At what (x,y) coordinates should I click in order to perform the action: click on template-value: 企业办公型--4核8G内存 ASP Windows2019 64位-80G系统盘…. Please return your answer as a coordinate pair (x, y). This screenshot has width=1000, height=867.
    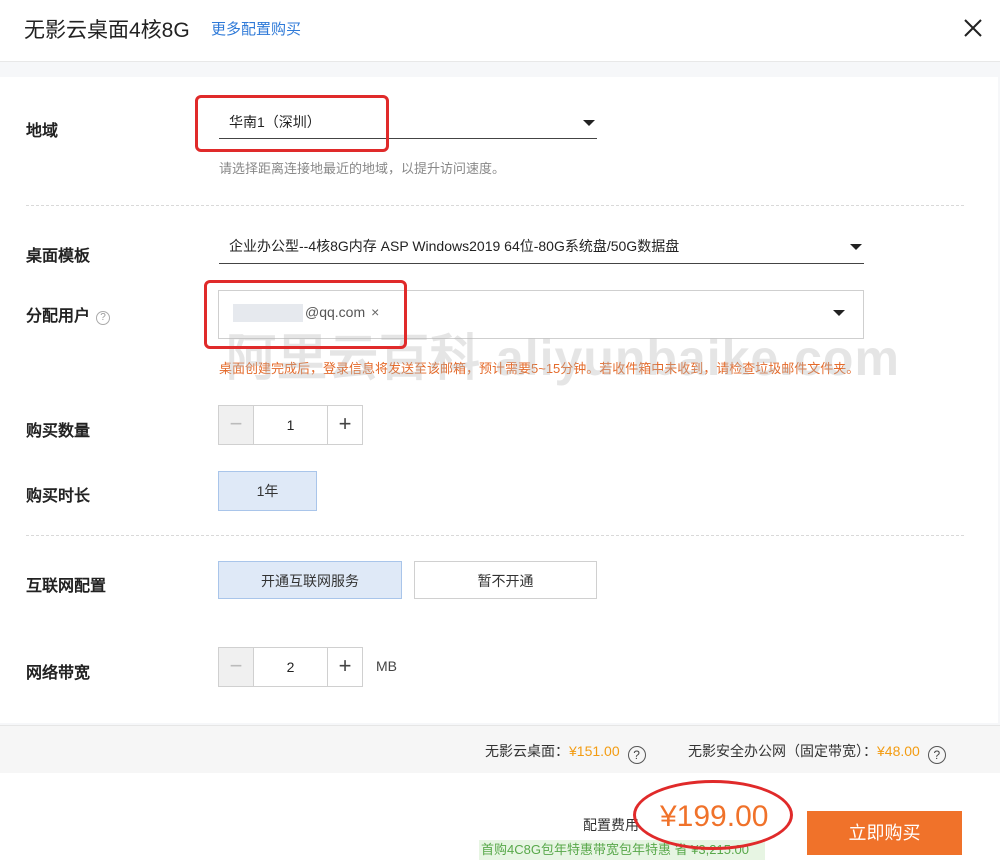
    Looking at the image, I should click on (454, 246).